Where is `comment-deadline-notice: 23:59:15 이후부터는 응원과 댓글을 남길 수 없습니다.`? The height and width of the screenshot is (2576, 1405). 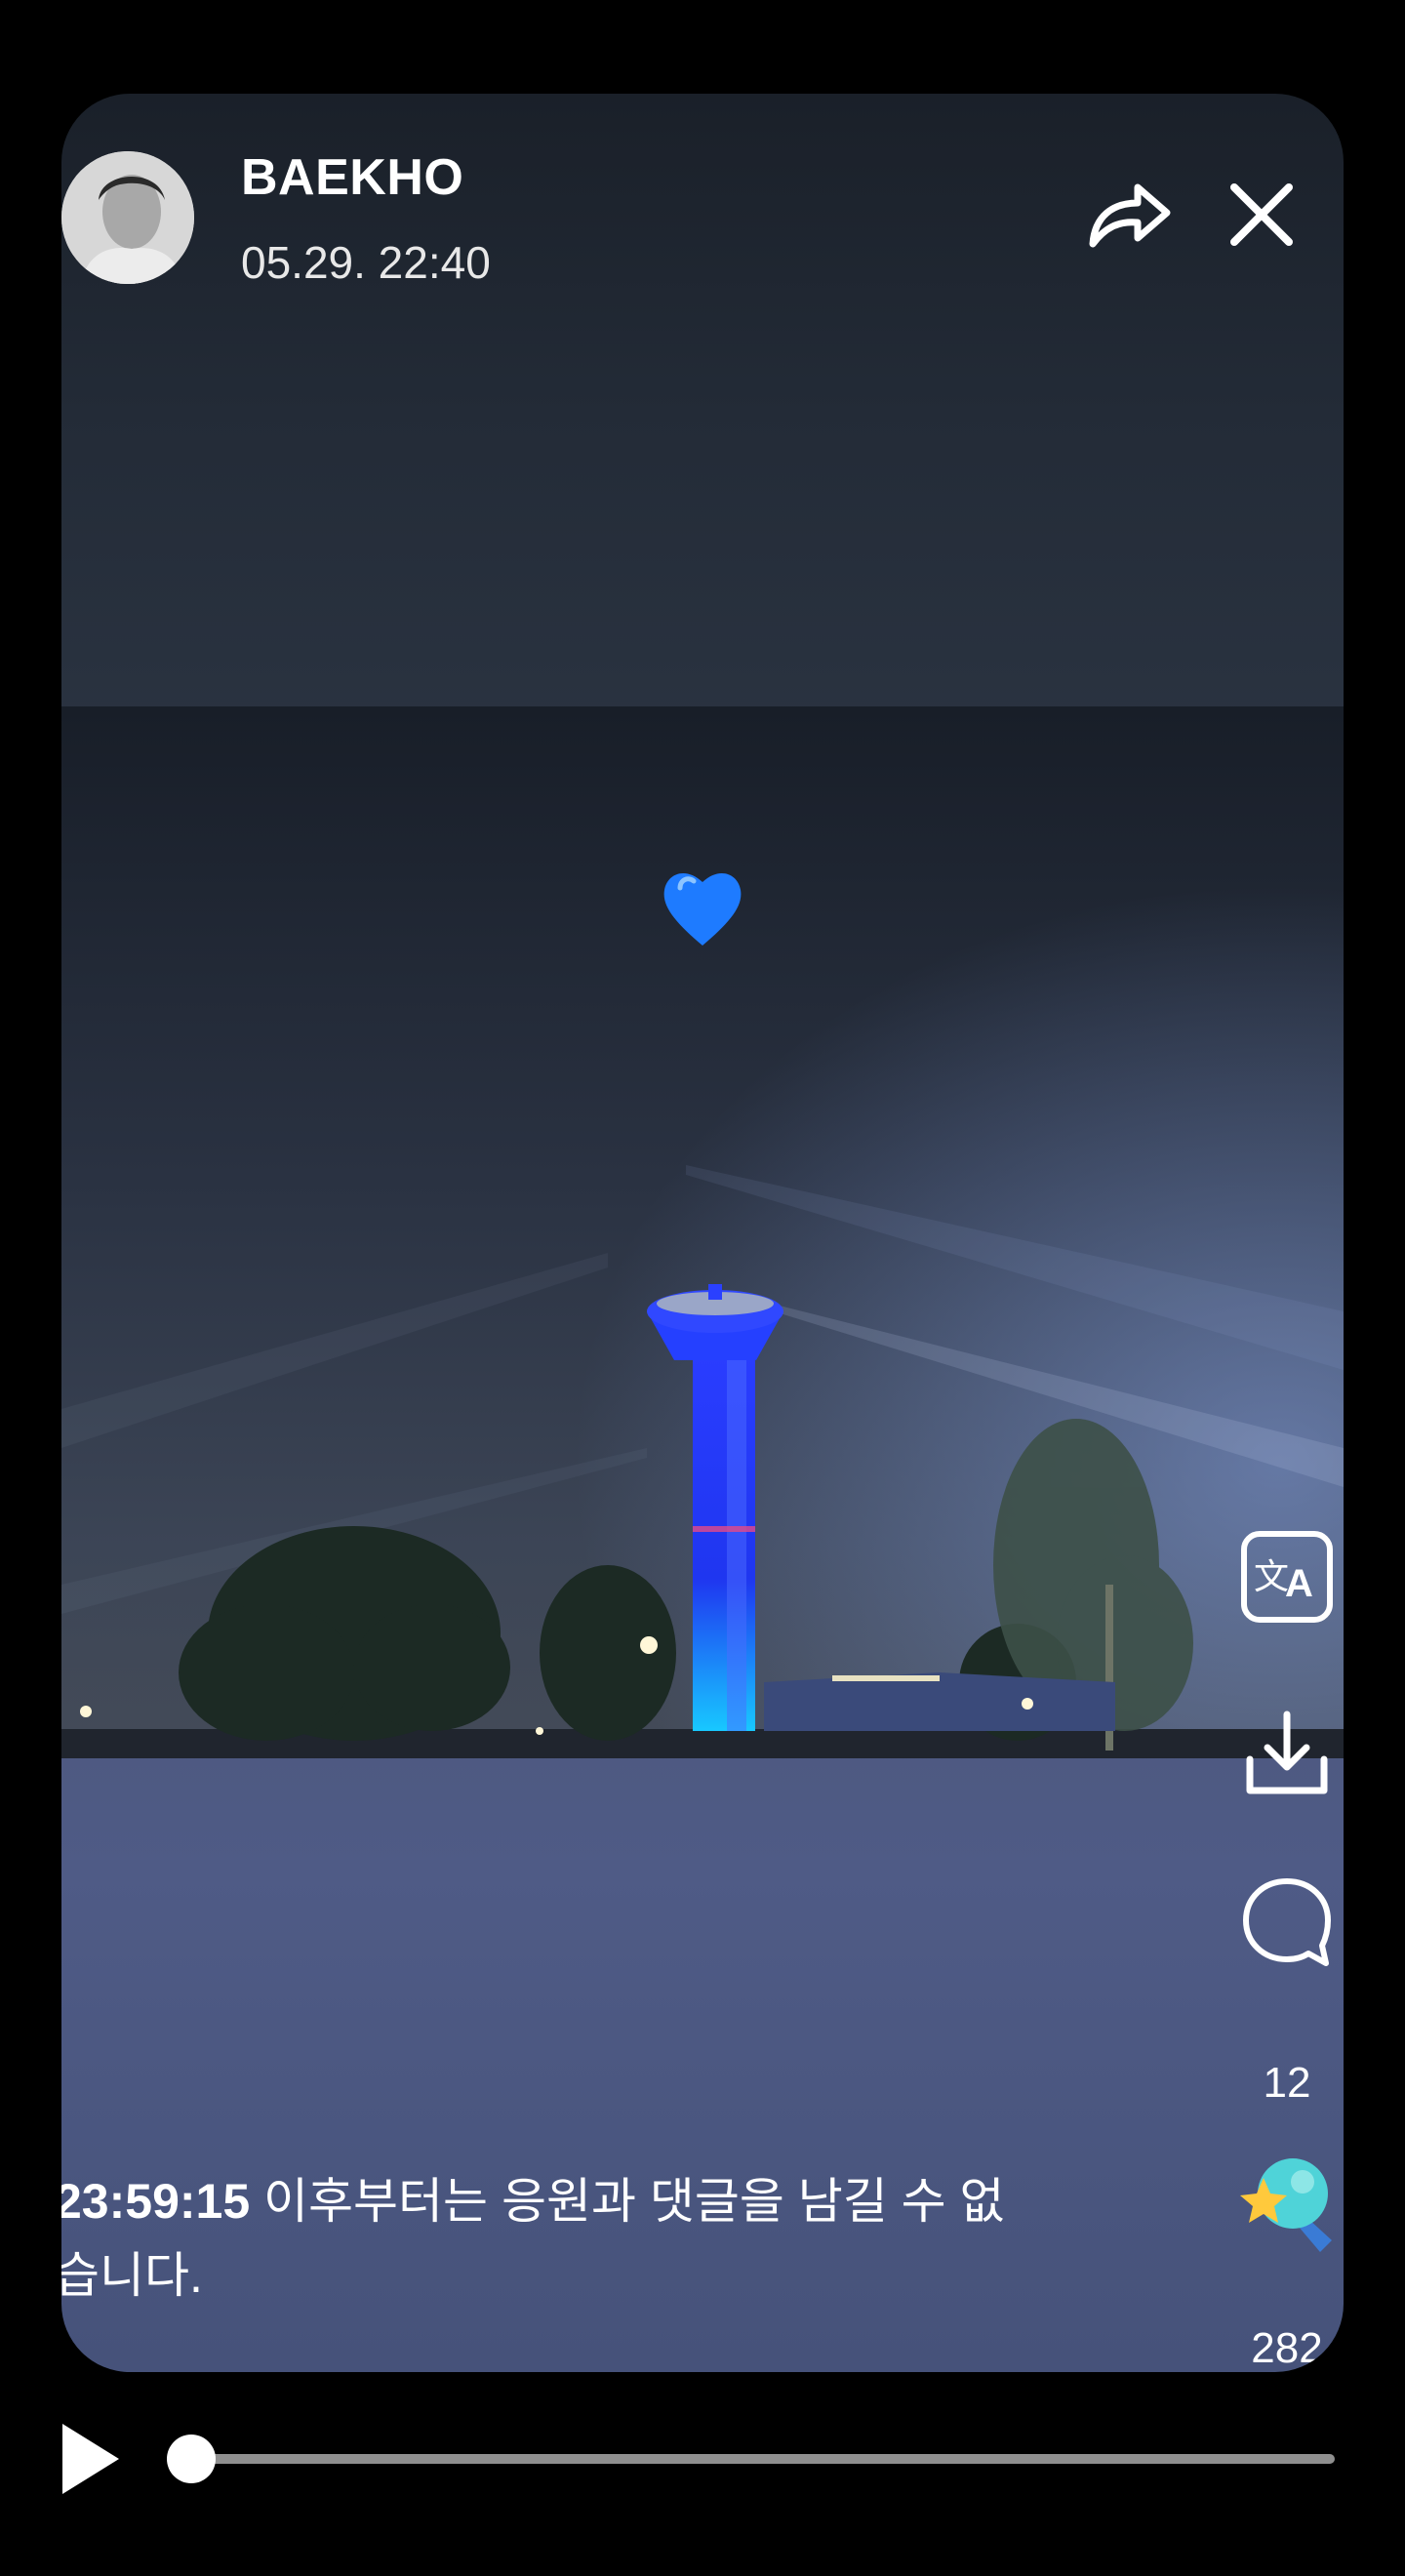
comment-deadline-notice: 23:59:15 이후부터는 응원과 댓글을 남길 수 없습니다. is located at coordinates (545, 2238).